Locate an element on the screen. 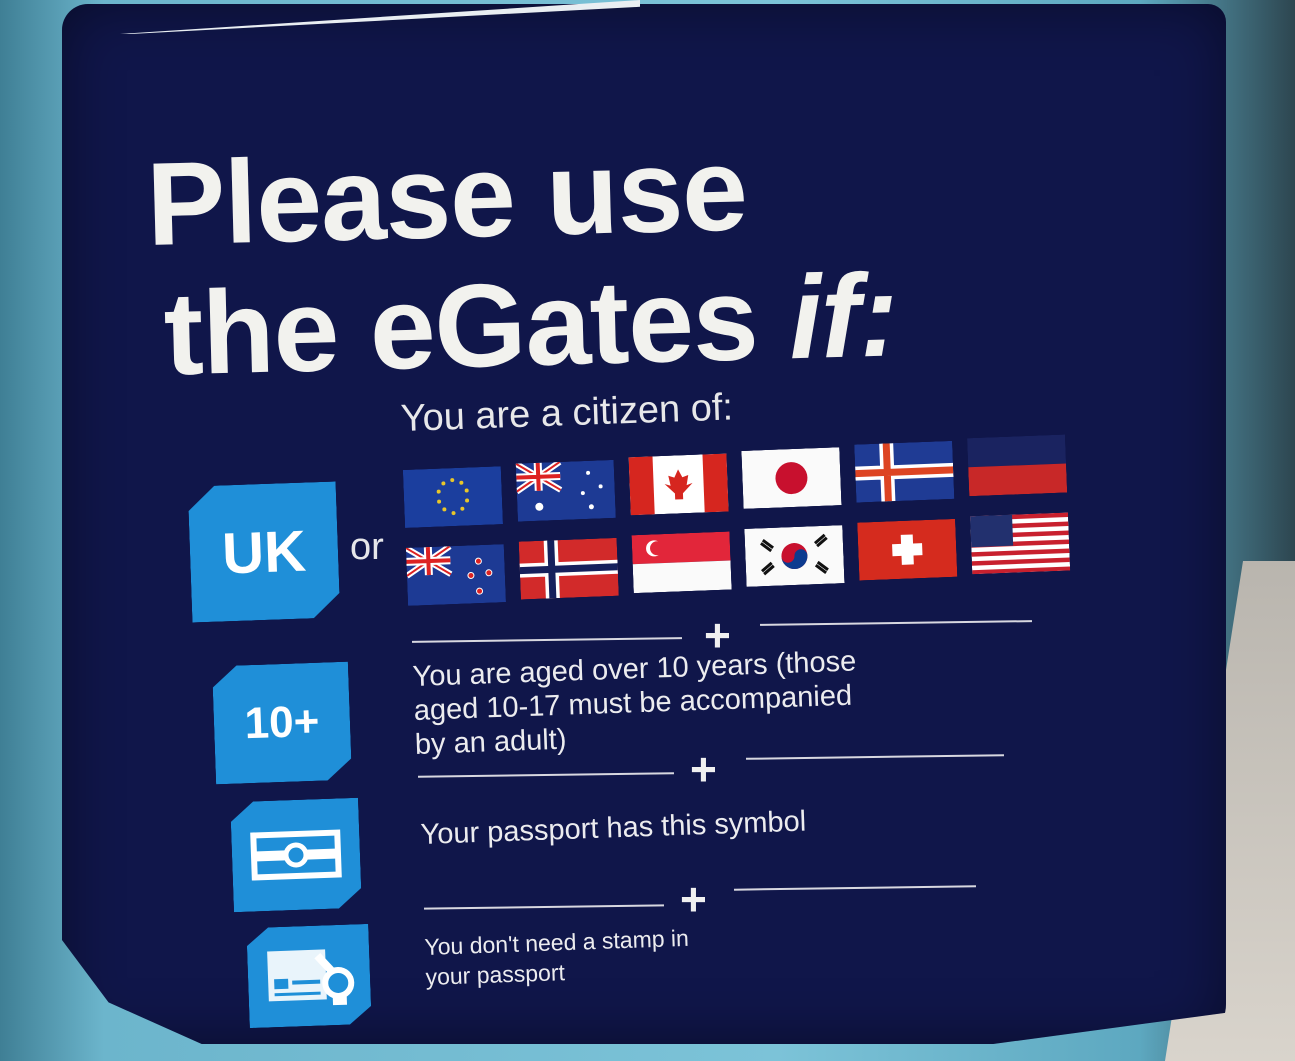 Image resolution: width=1295 pixels, height=1061 pixels. eu-flag-icon is located at coordinates (452, 497).